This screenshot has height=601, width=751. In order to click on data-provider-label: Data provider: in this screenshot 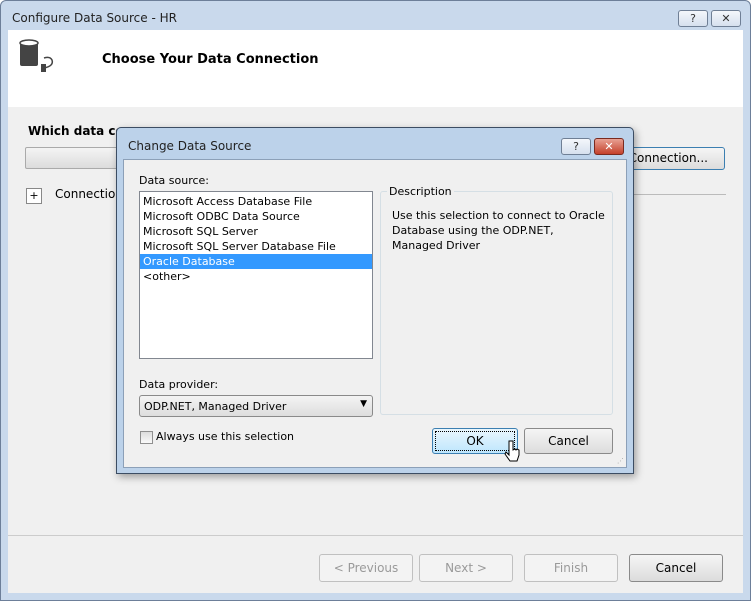, I will do `click(179, 384)`.